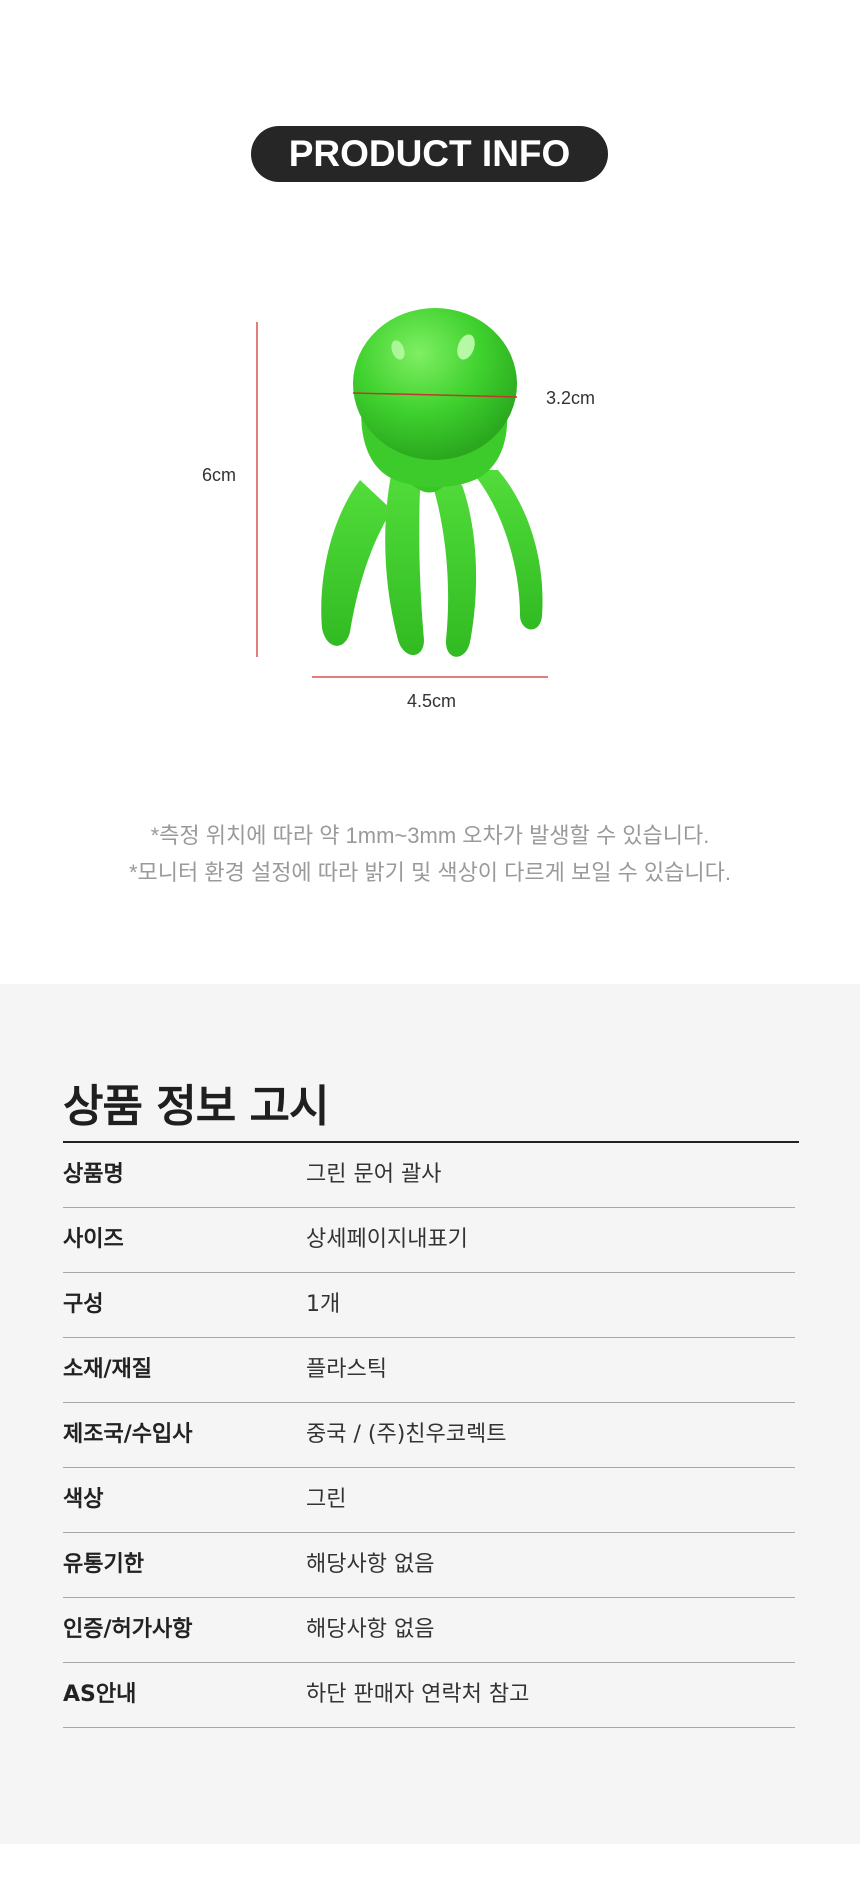  I want to click on table-row: 제조국/수입사 중국 / (주)친우코렉트, so click(429, 1435).